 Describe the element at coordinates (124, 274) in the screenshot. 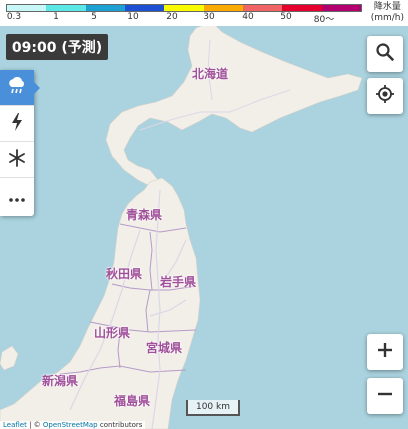

I see `region-label-akita: 秋田県` at that location.